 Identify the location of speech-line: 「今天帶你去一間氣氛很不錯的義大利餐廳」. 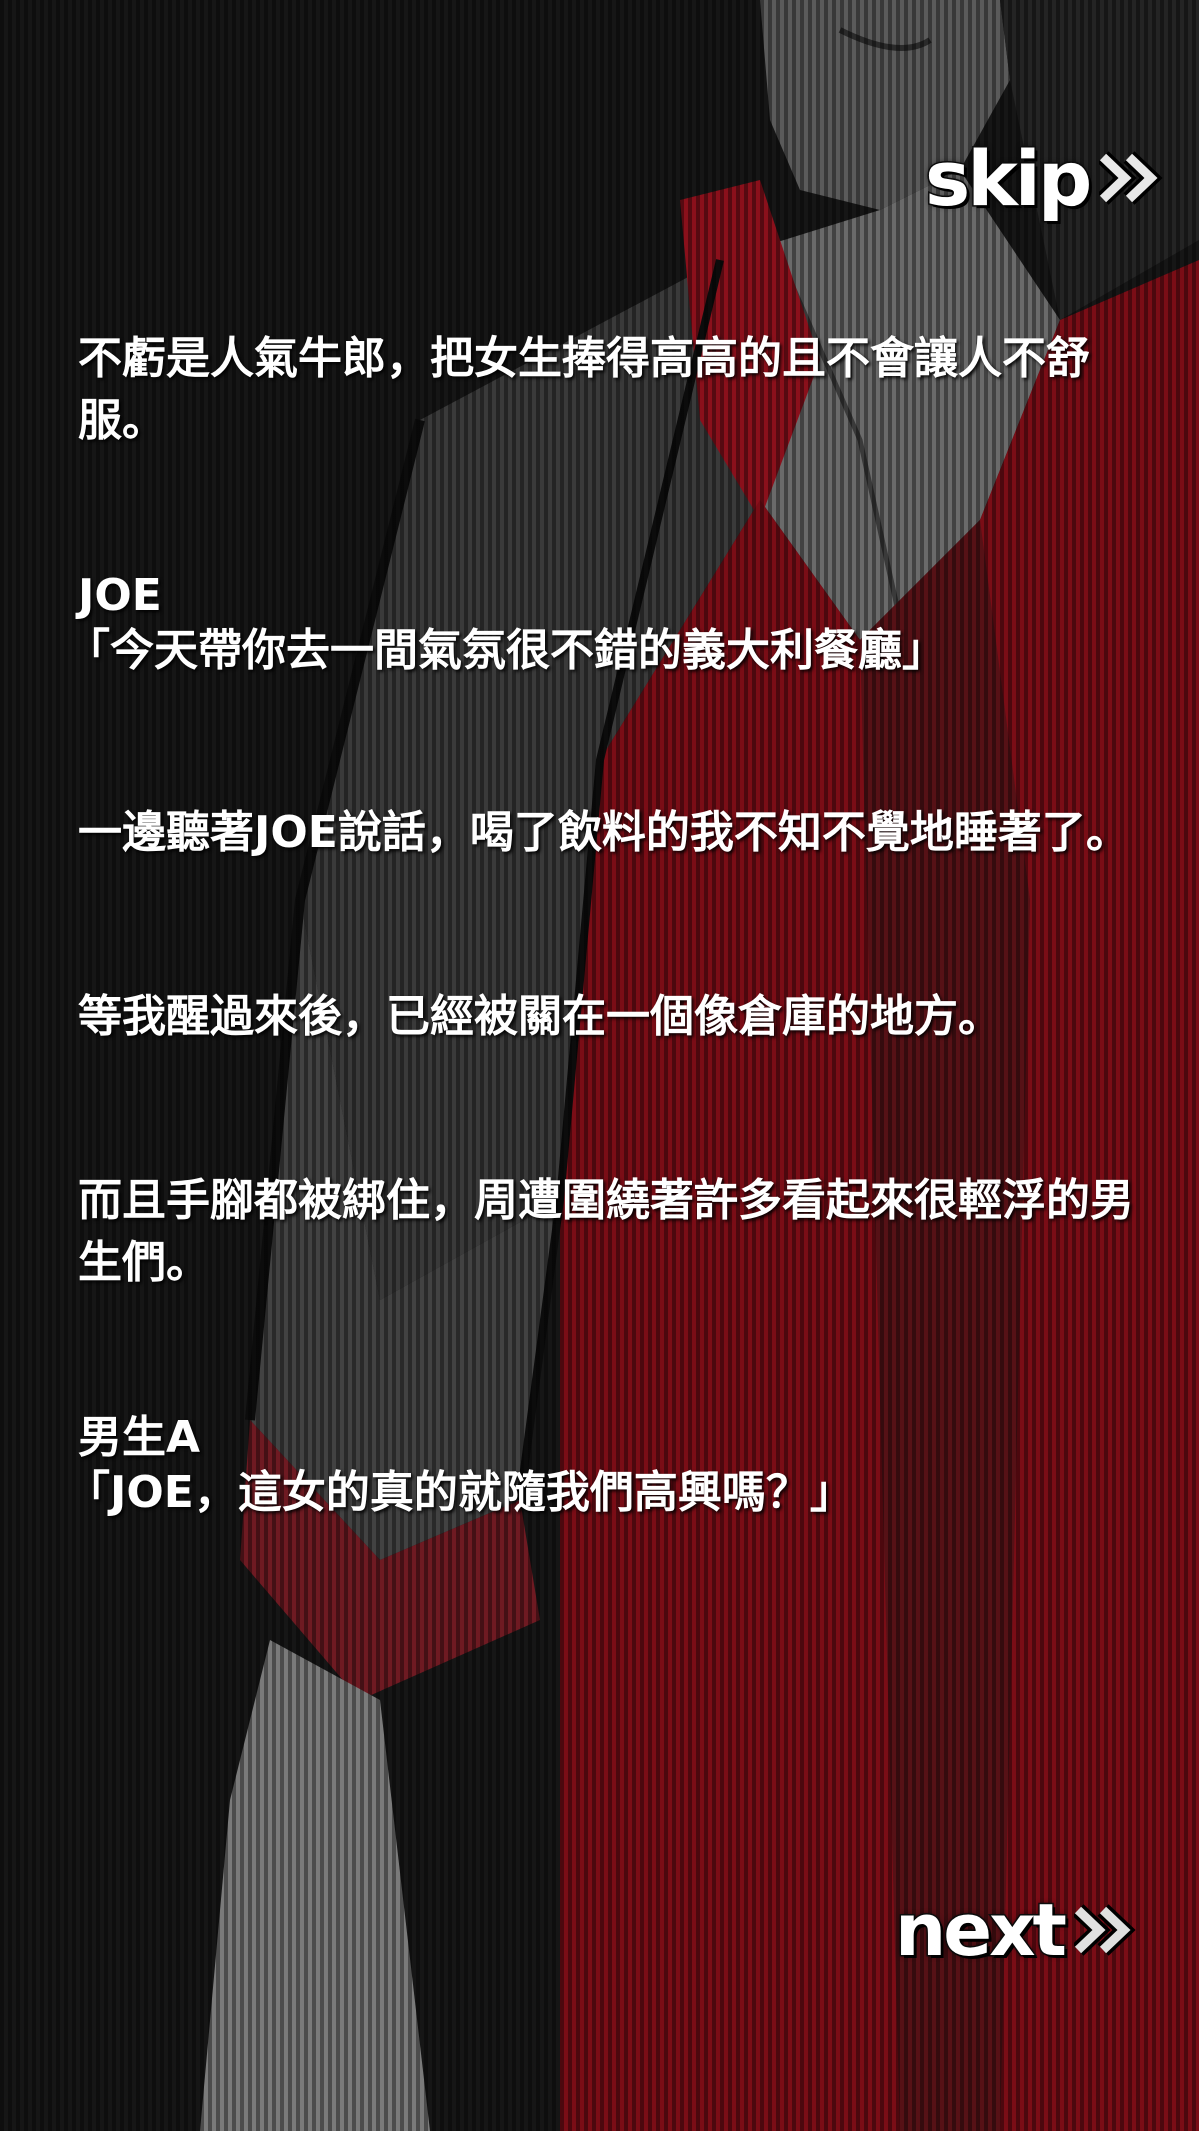
(506, 650).